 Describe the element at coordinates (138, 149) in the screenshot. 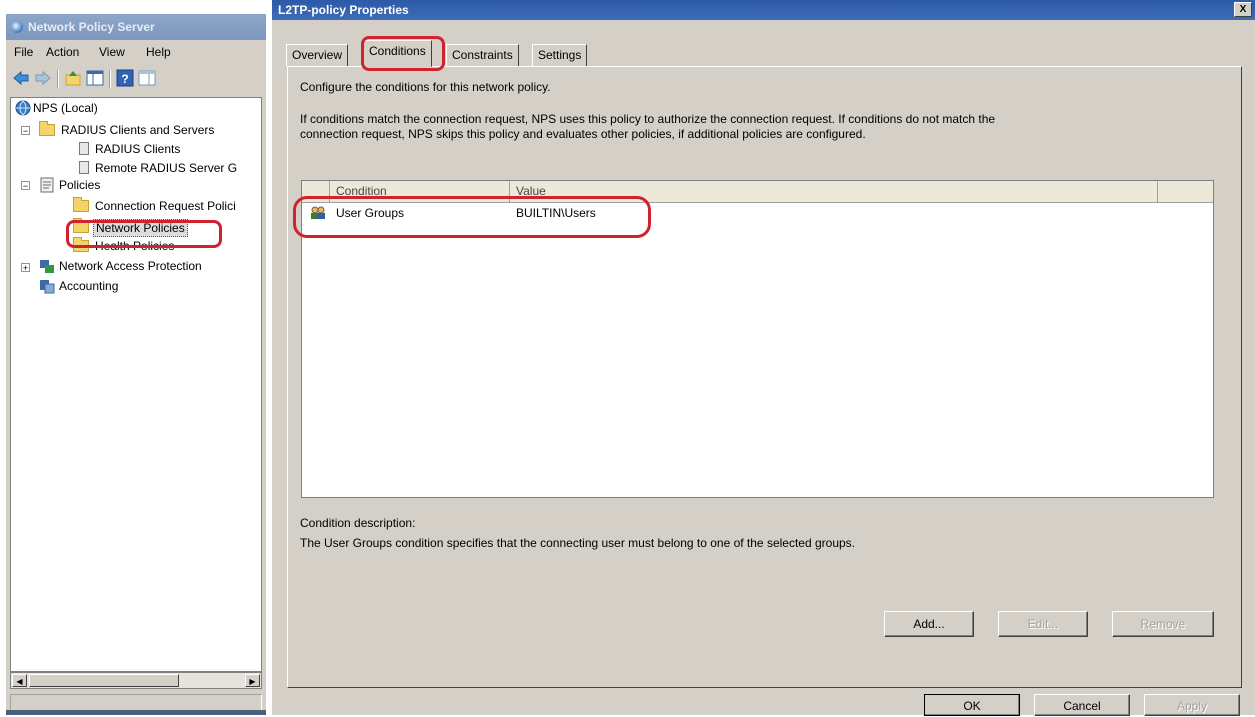

I see `tree-label: RADIUS Clients` at that location.